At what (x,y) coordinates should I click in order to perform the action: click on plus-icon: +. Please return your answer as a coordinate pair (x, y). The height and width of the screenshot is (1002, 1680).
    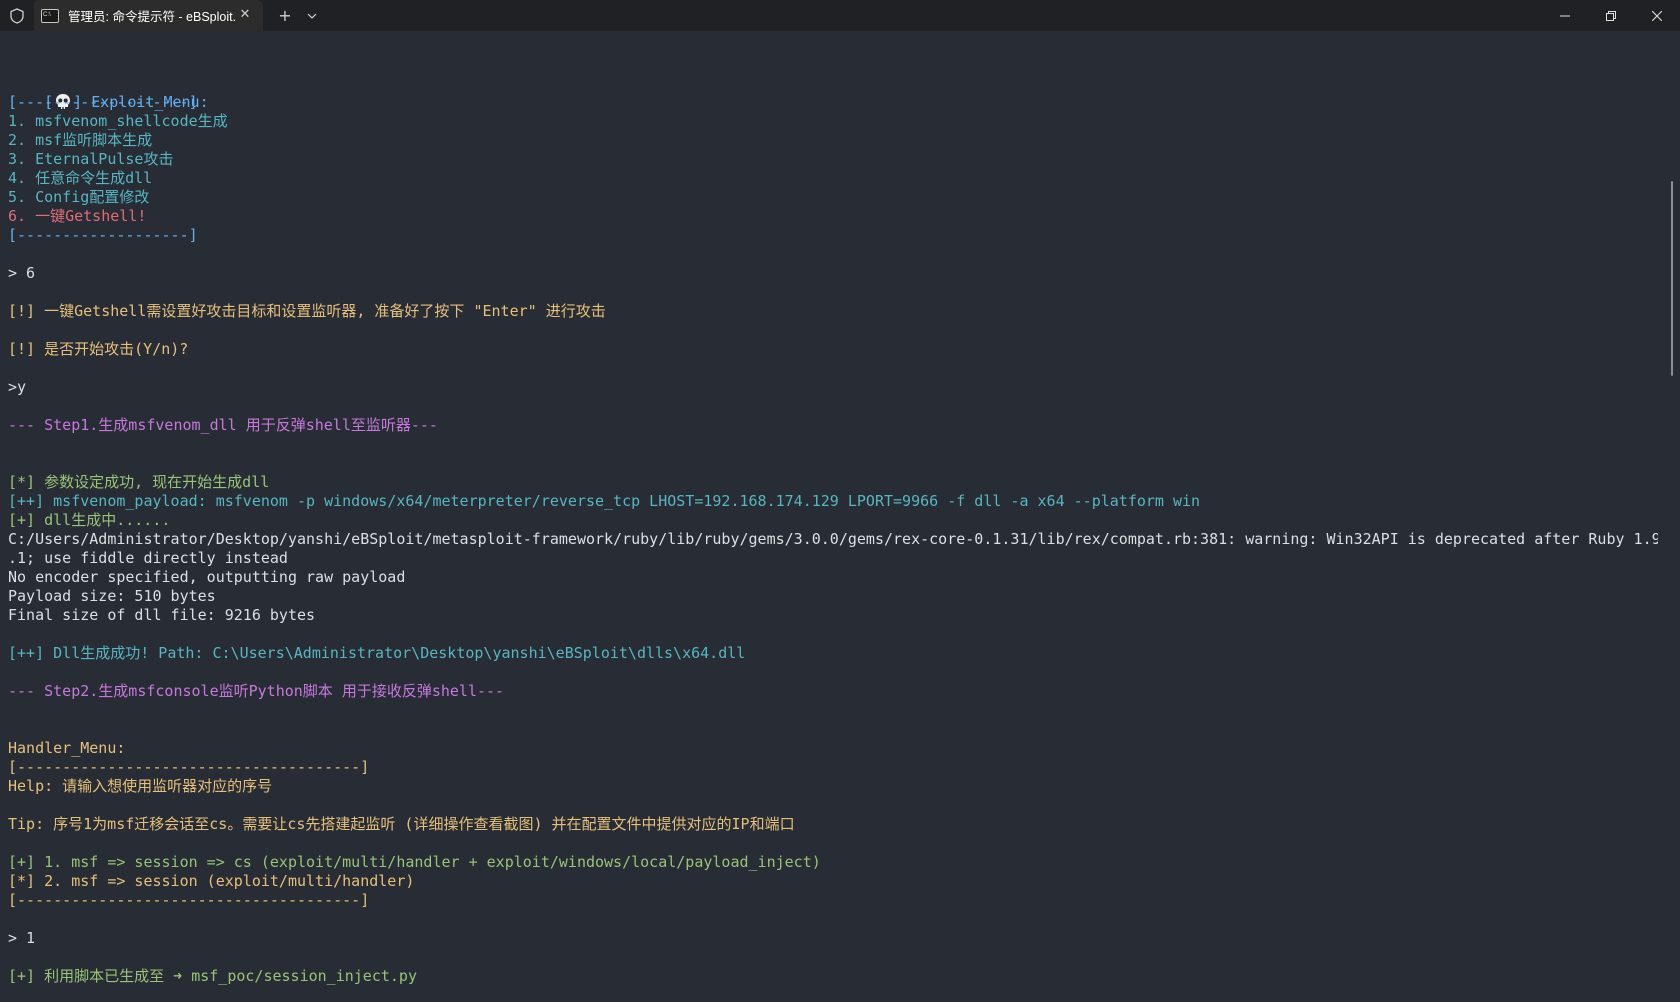
    Looking at the image, I should click on (285, 15).